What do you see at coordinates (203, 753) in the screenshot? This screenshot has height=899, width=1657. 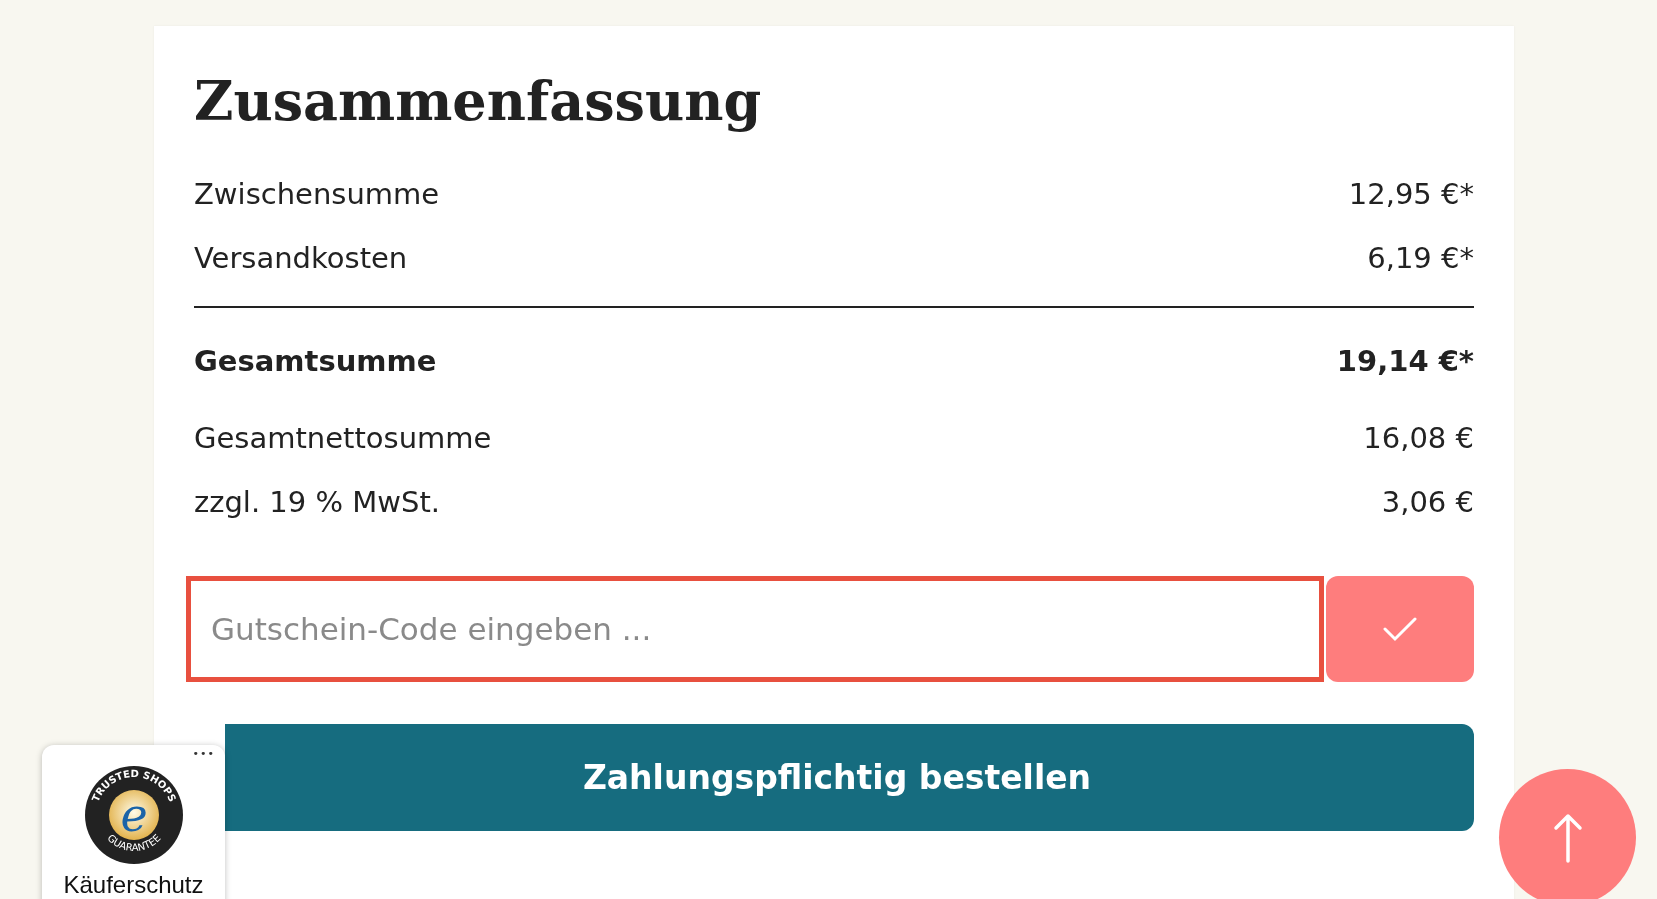 I see `more-button: •••` at bounding box center [203, 753].